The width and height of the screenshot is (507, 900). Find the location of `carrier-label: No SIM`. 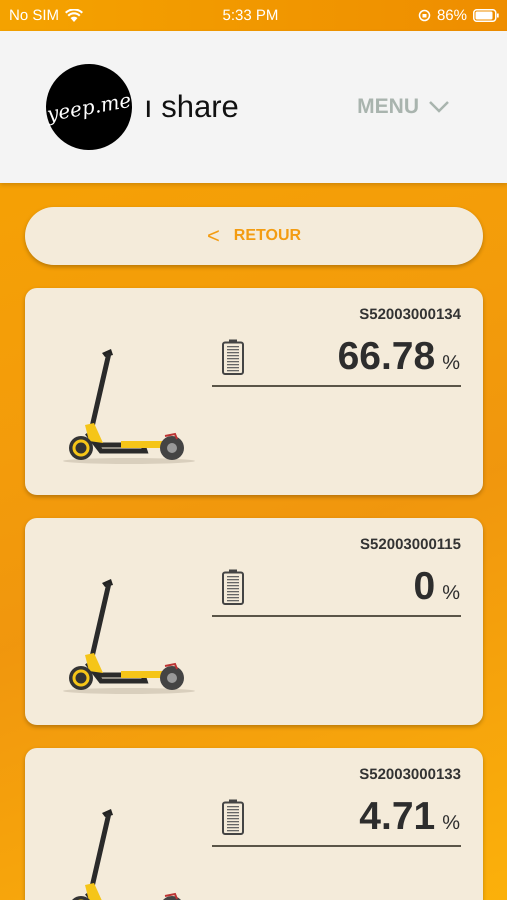

carrier-label: No SIM is located at coordinates (34, 15).